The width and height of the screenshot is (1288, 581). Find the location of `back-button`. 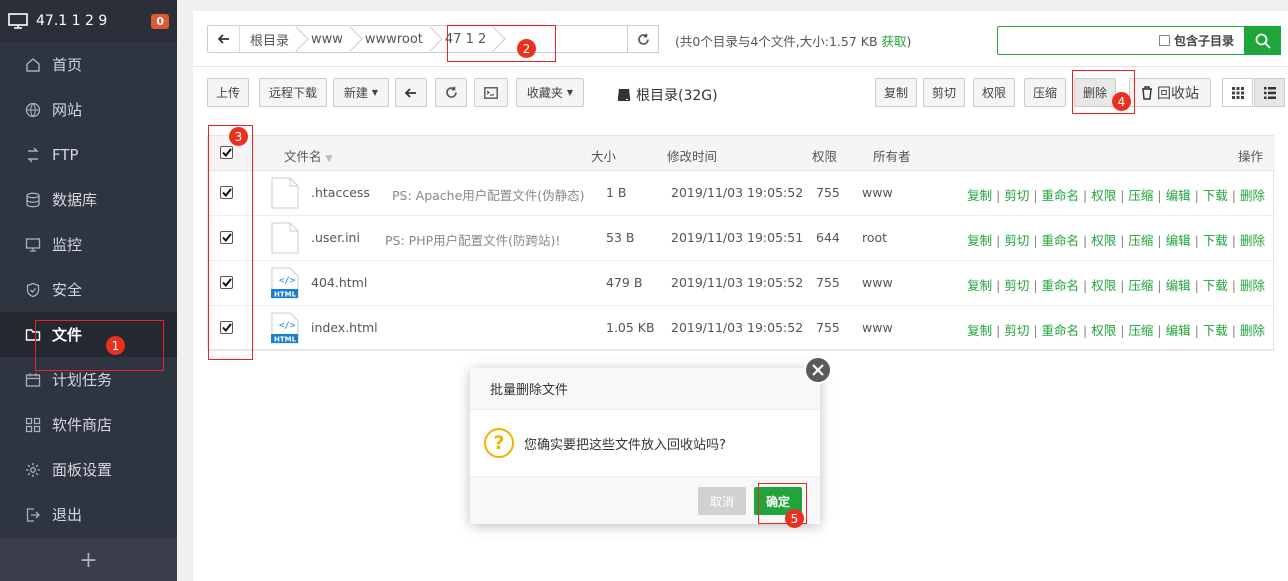

back-button is located at coordinates (224, 39).